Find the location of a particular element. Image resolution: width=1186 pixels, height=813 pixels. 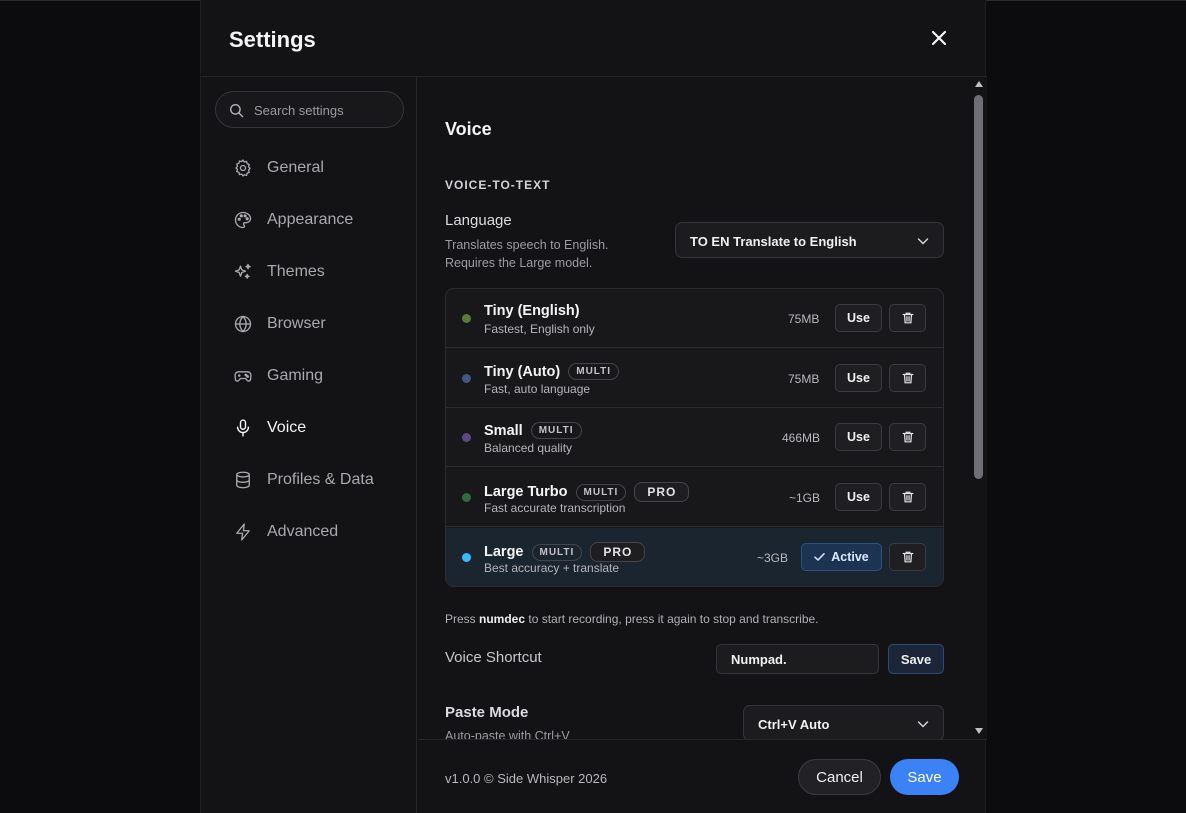

paste-mode-label: Paste Mode is located at coordinates (487, 712).